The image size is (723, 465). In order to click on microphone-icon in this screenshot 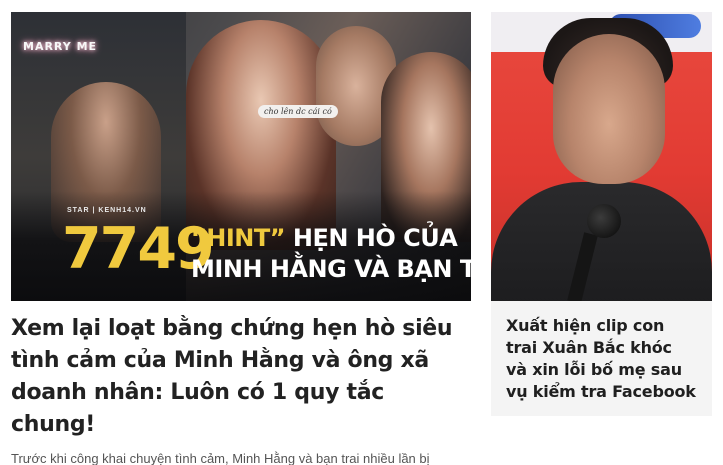, I will do `click(604, 221)`.